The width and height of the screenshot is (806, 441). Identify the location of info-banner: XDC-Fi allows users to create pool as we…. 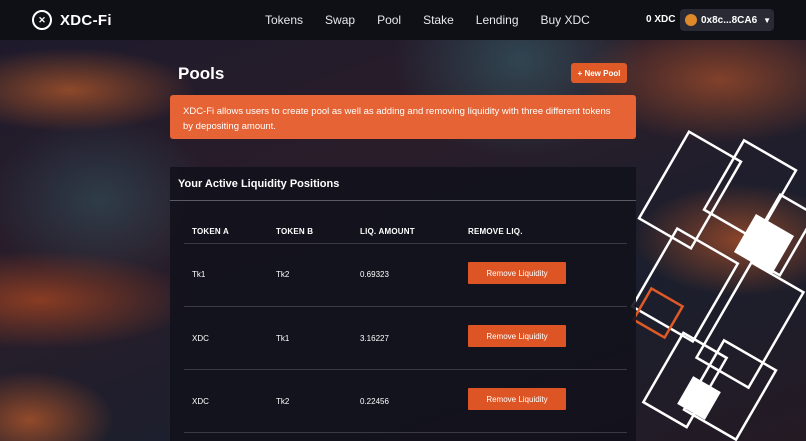
(403, 117).